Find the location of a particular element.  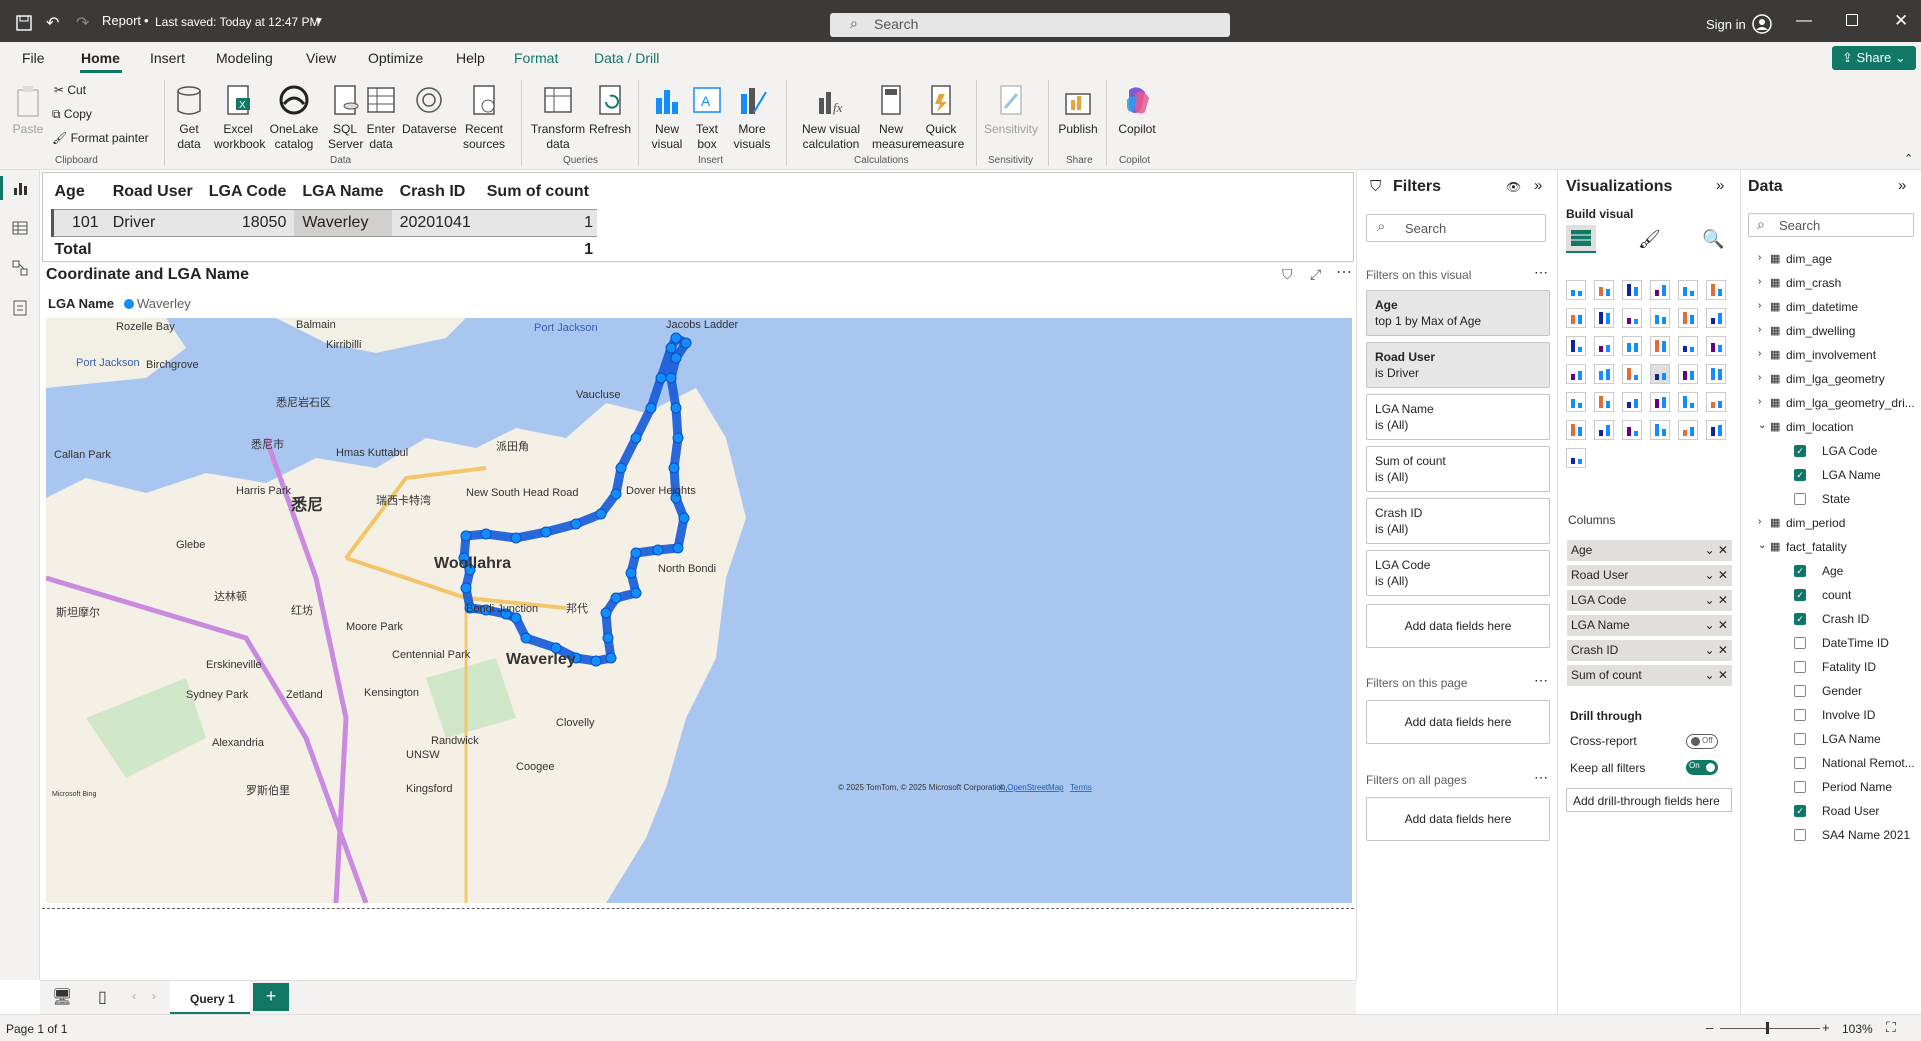

new-visual-button: New visual is located at coordinates (667, 118).